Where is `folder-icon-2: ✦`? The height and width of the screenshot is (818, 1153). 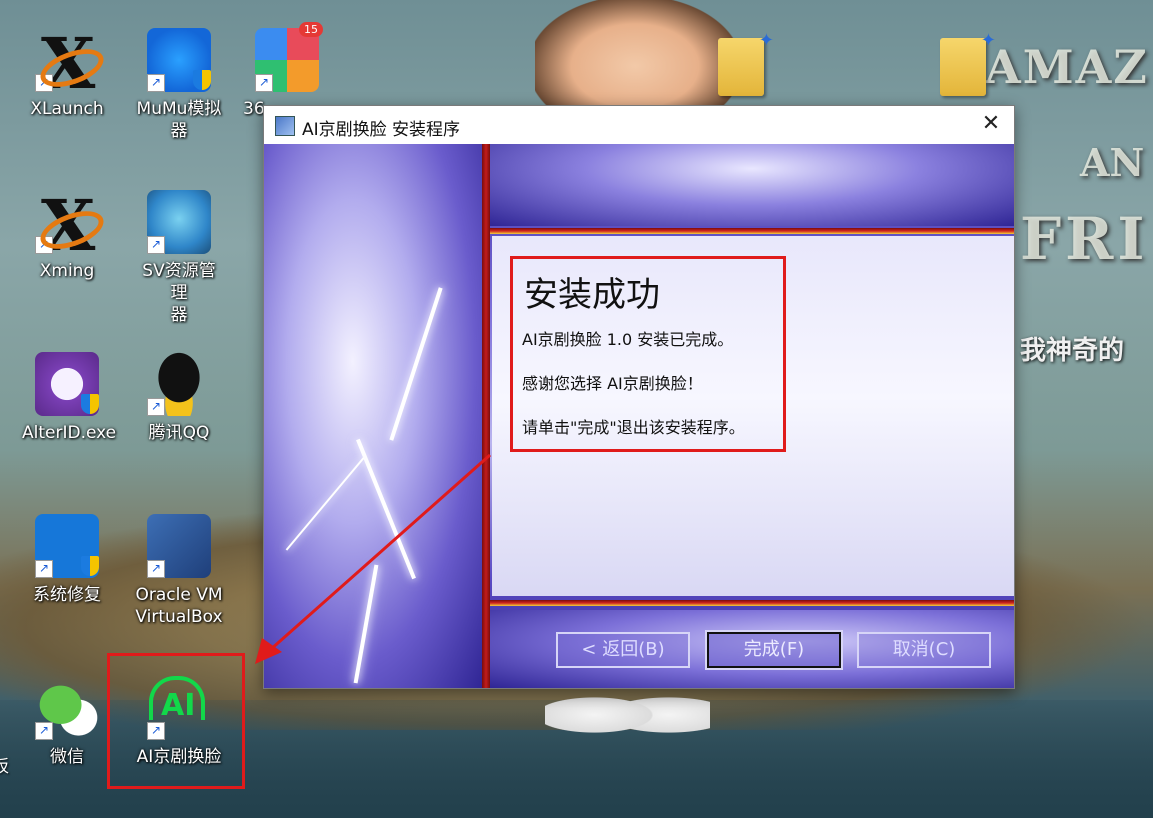
folder-icon-2: ✦ is located at coordinates (968, 63).